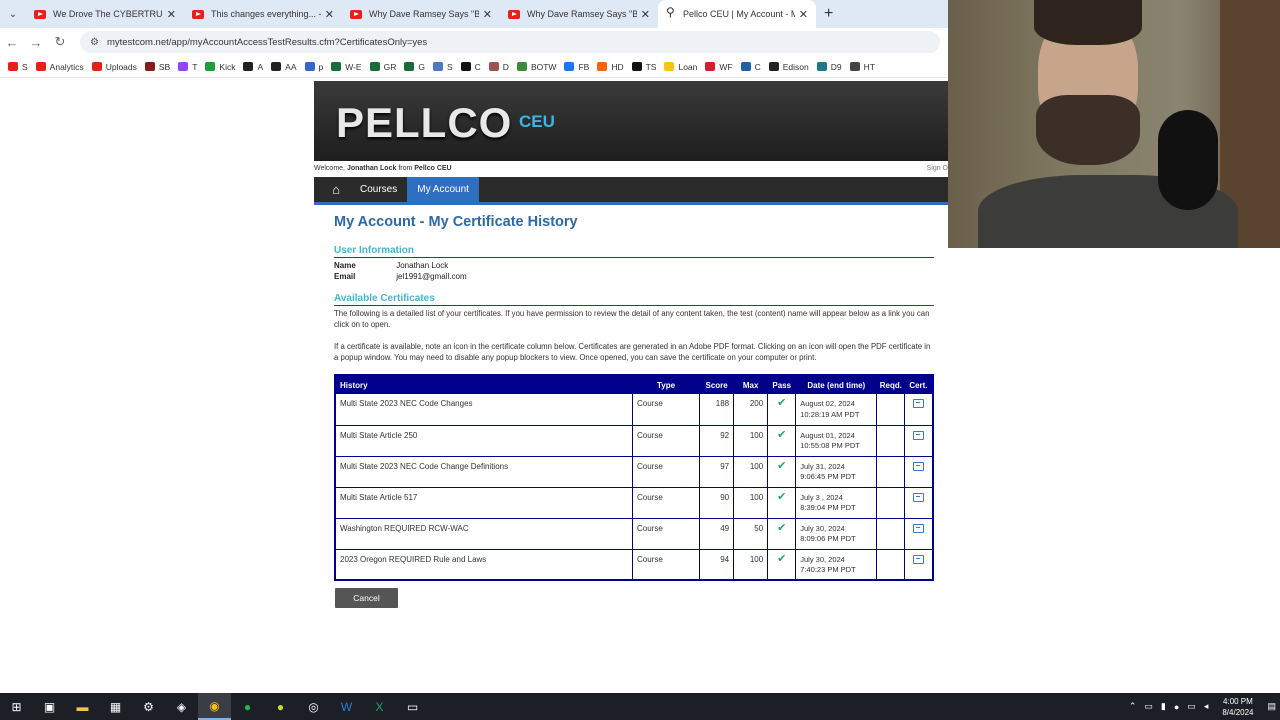  Describe the element at coordinates (284, 66) in the screenshot. I see `bookmark-item: AA` at that location.